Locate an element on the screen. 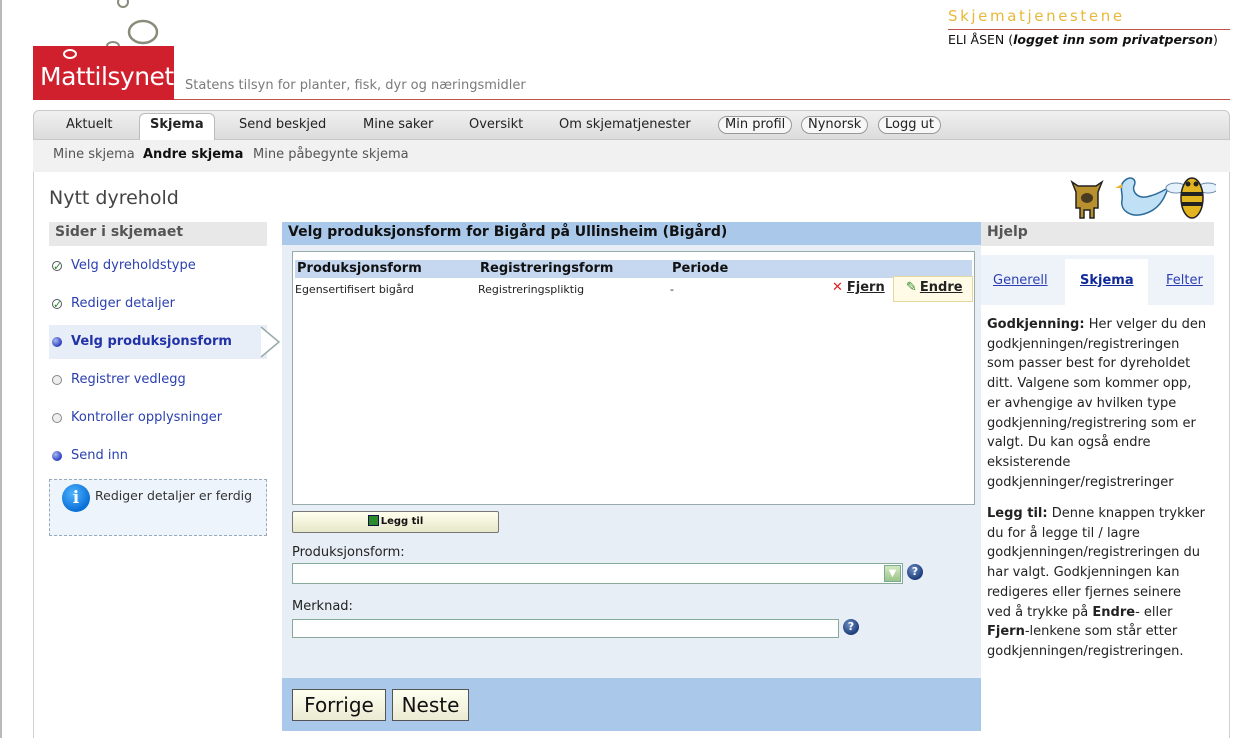 The image size is (1241, 738). merknad-label: Merknad: is located at coordinates (322, 606).